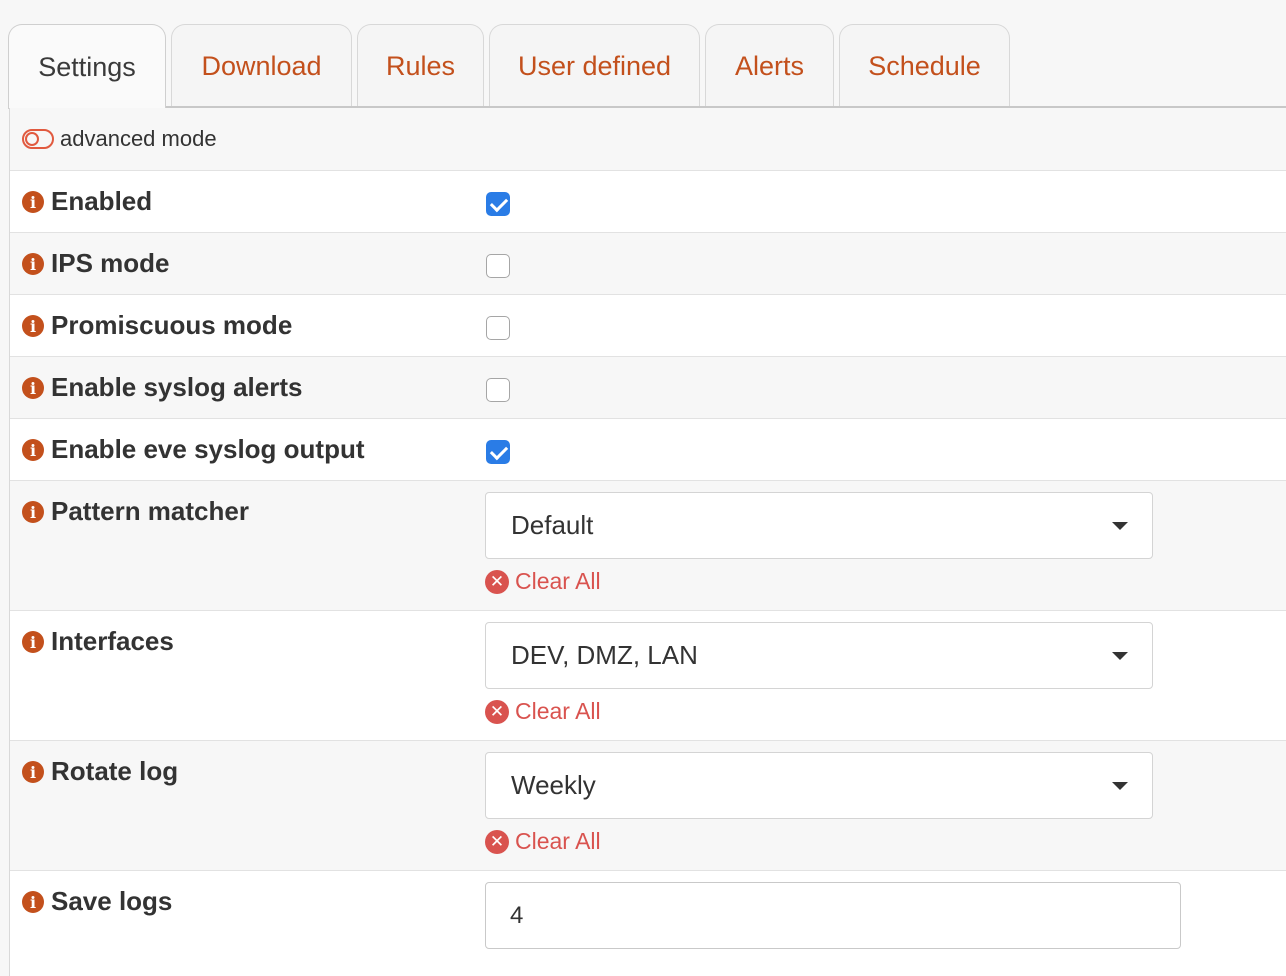 This screenshot has width=1286, height=976. What do you see at coordinates (648, 450) in the screenshot?
I see `eve-syslog-row: i Enable eve syslog output` at bounding box center [648, 450].